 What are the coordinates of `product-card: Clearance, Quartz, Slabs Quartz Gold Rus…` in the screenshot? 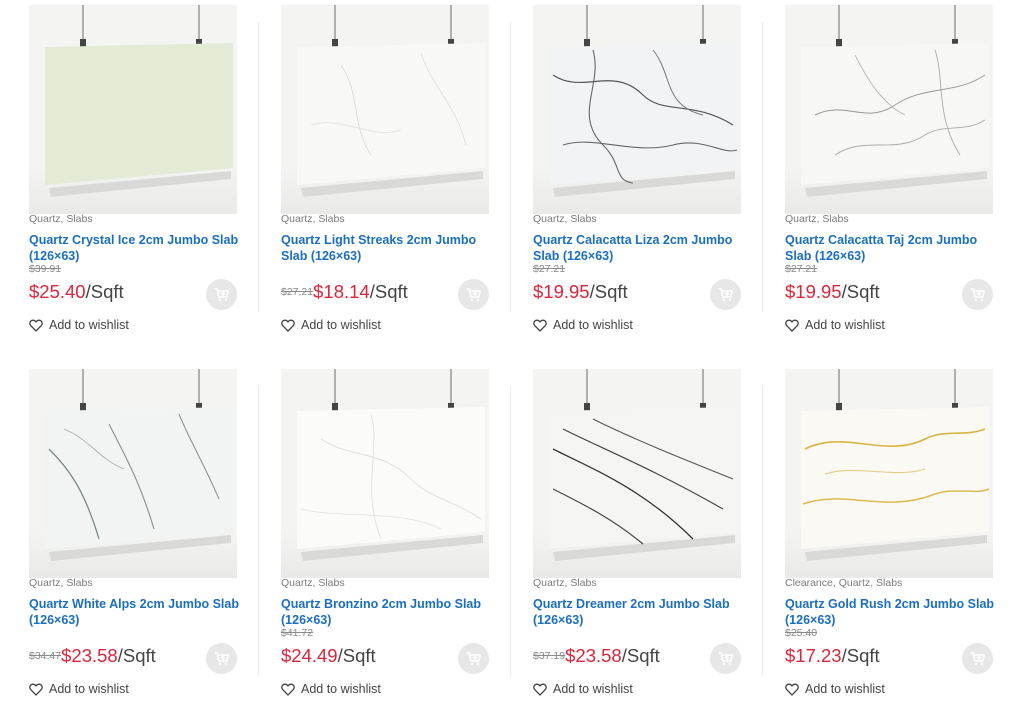 It's located at (900, 534).